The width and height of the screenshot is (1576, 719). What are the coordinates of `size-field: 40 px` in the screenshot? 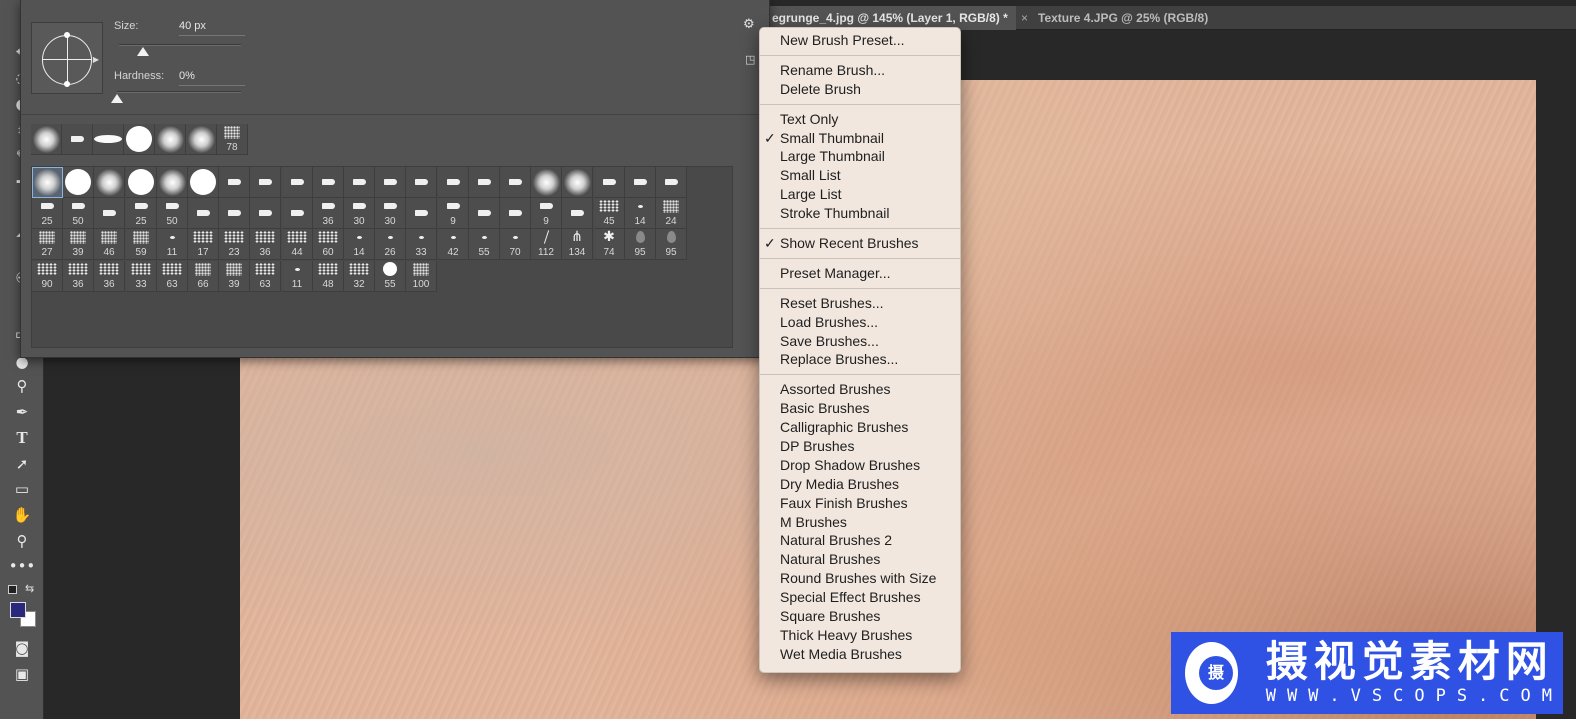 It's located at (212, 28).